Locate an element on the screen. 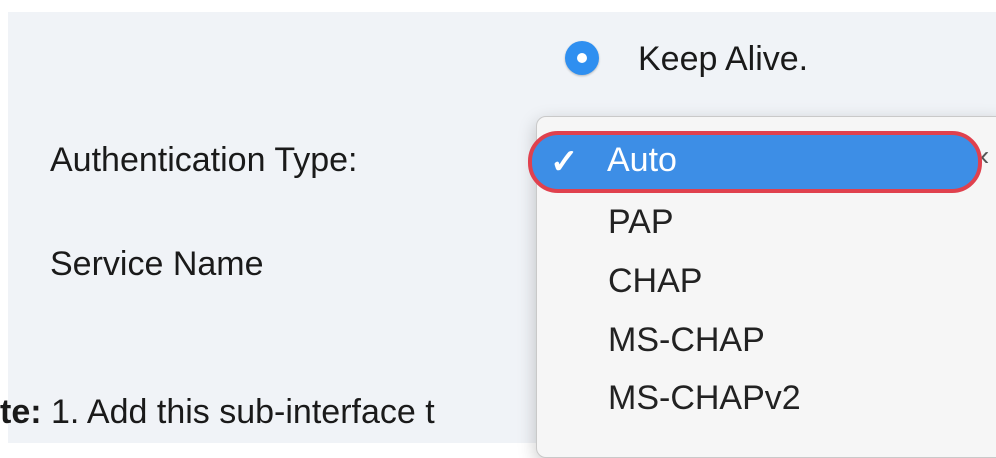 This screenshot has width=996, height=458. service-name-label: Service Name is located at coordinates (157, 264).